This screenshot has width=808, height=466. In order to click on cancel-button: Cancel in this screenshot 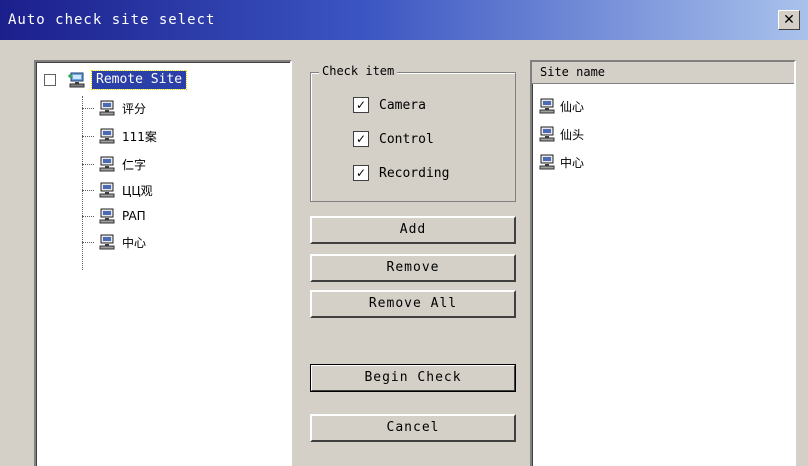, I will do `click(413, 428)`.